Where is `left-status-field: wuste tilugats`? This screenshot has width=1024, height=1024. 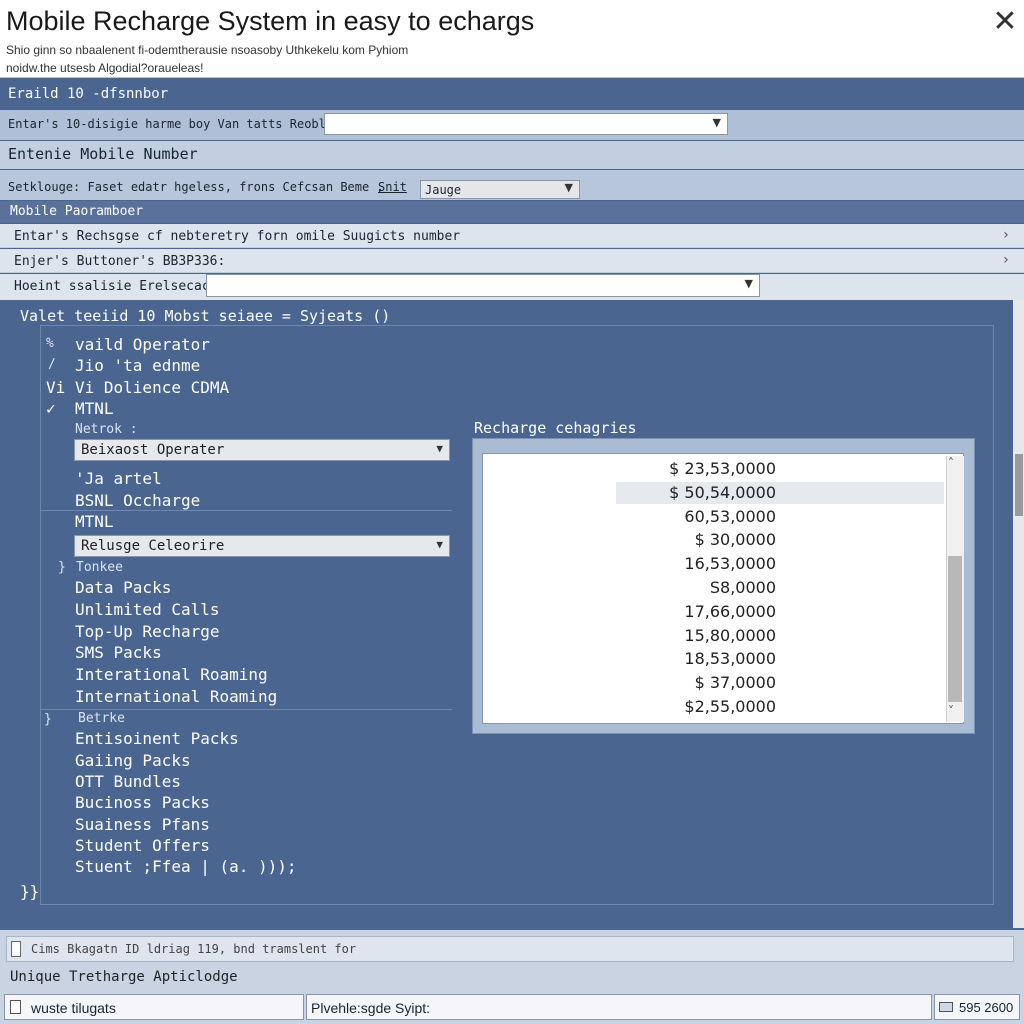 left-status-field: wuste tilugats is located at coordinates (154, 1007).